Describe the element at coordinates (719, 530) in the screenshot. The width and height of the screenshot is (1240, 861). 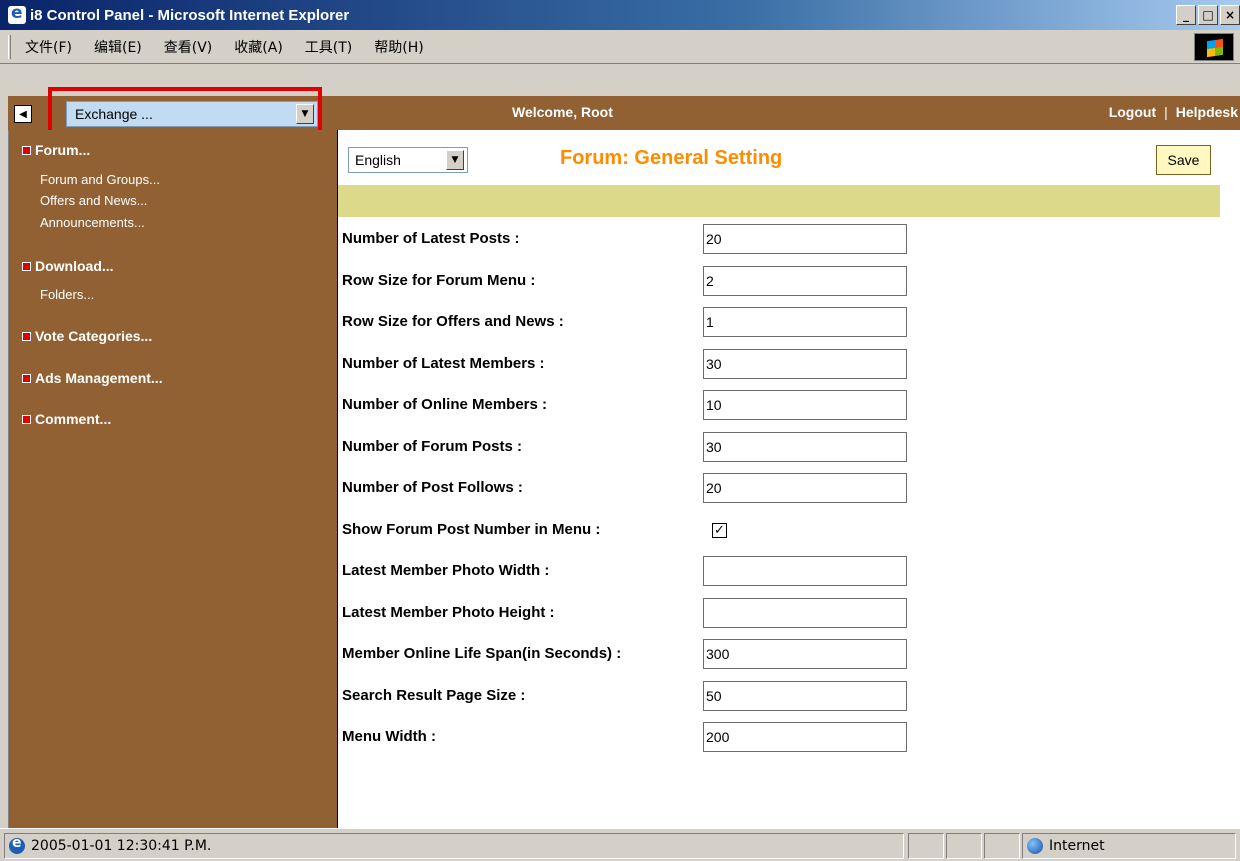
I see `show-post-number-checkbox: ✓` at that location.